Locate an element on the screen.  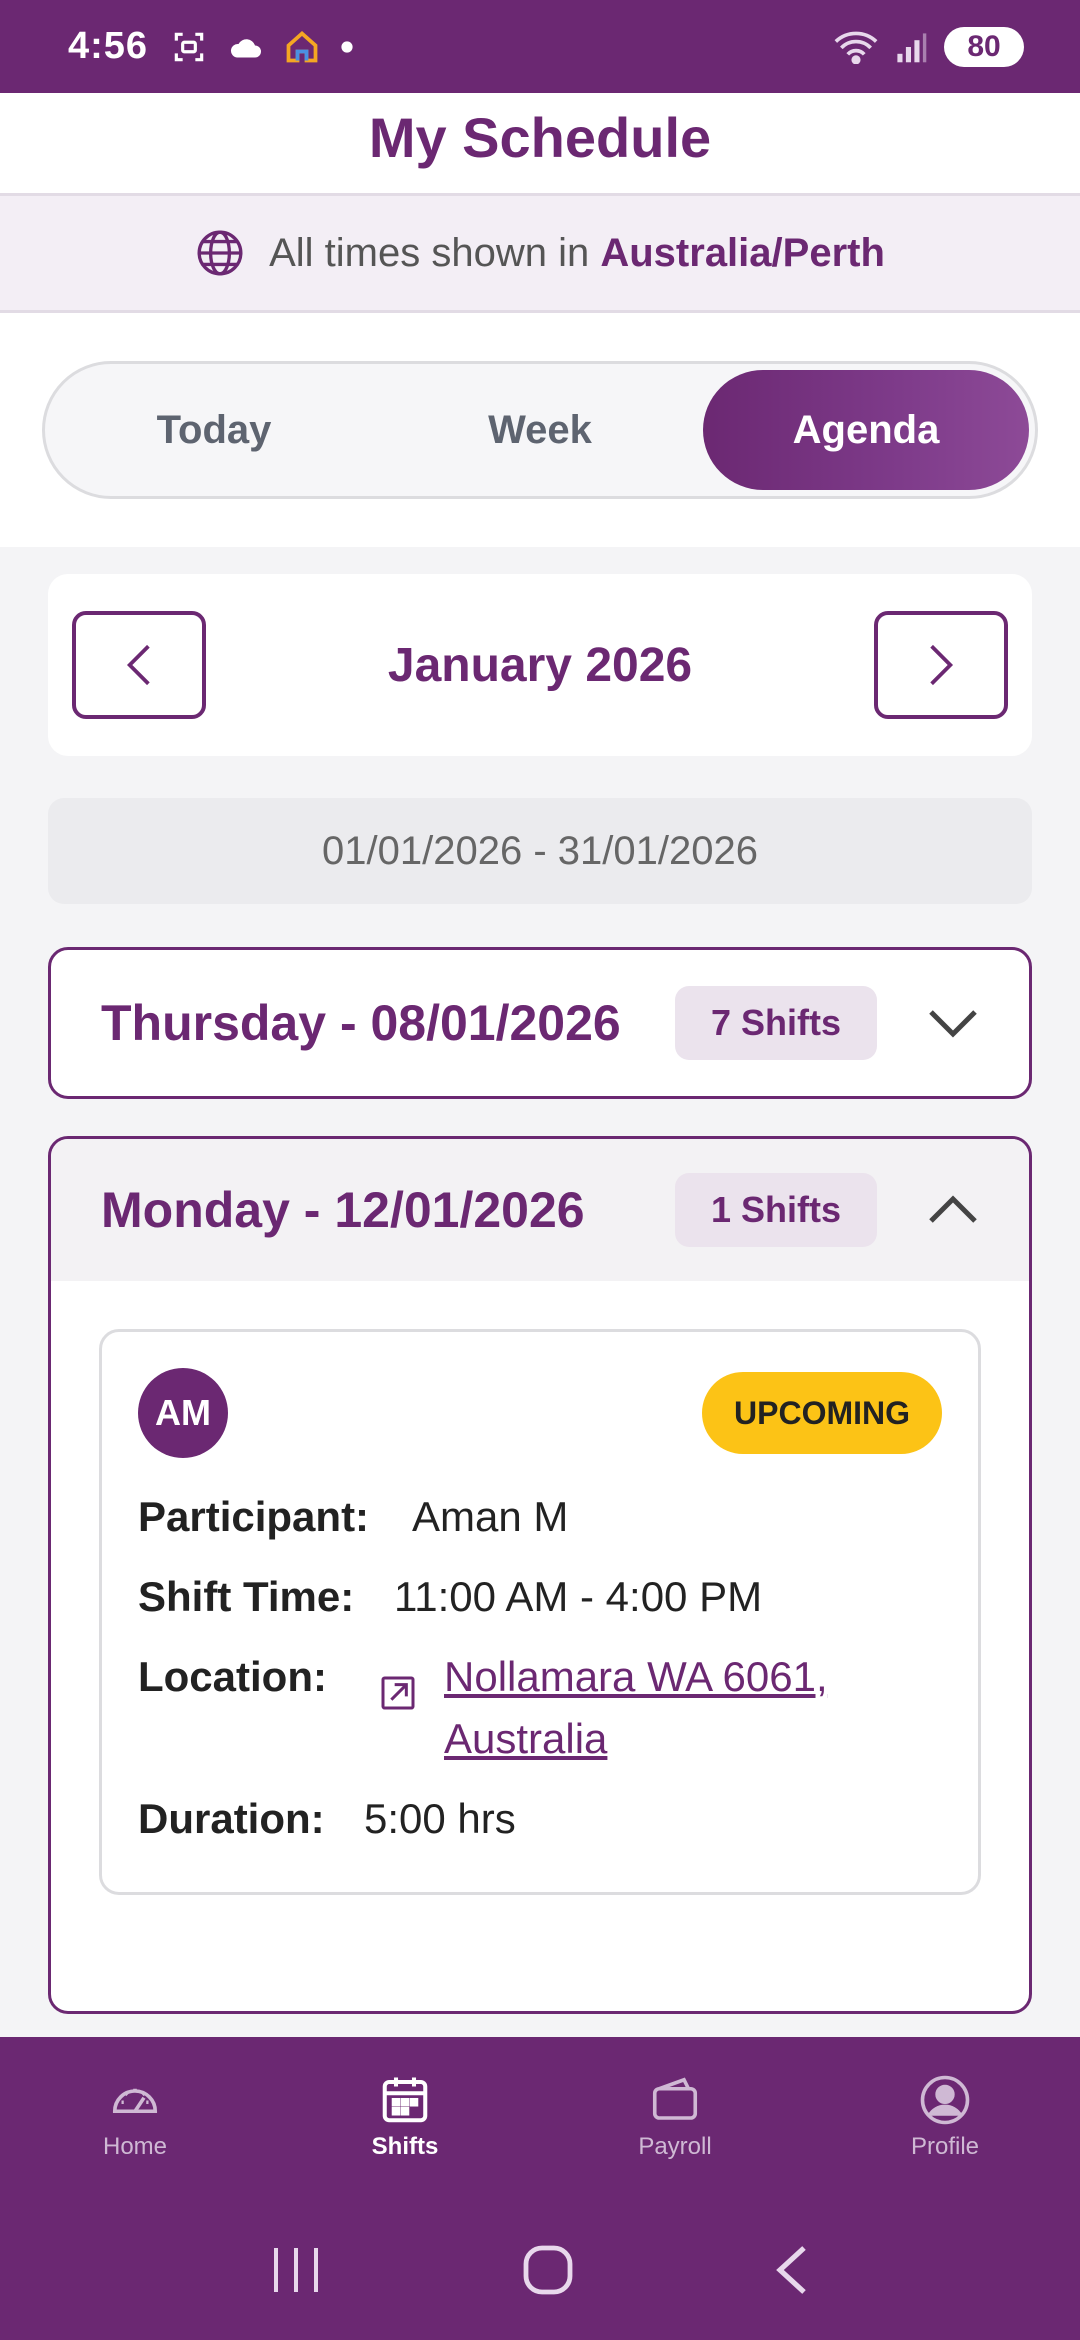
timezone-banner: All times shown in Australia/Perth is located at coordinates (540, 253).